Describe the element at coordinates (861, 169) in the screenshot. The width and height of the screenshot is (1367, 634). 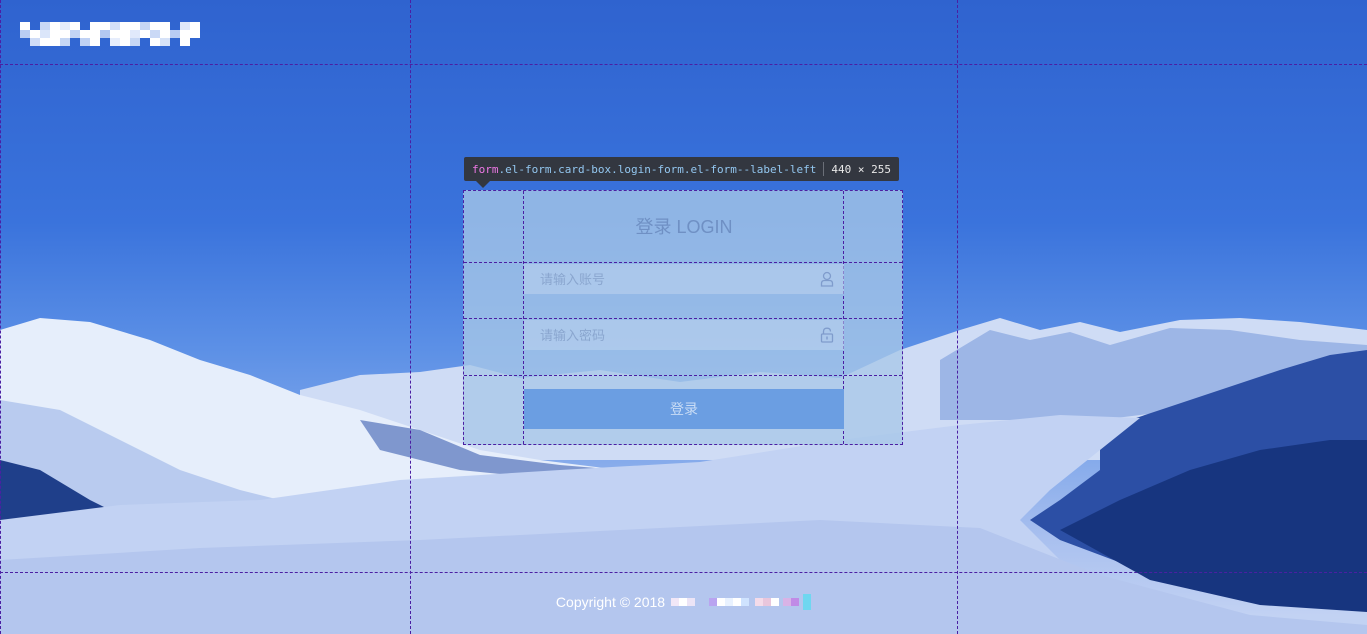
I see `tooltip-size: 440 × 255` at that location.